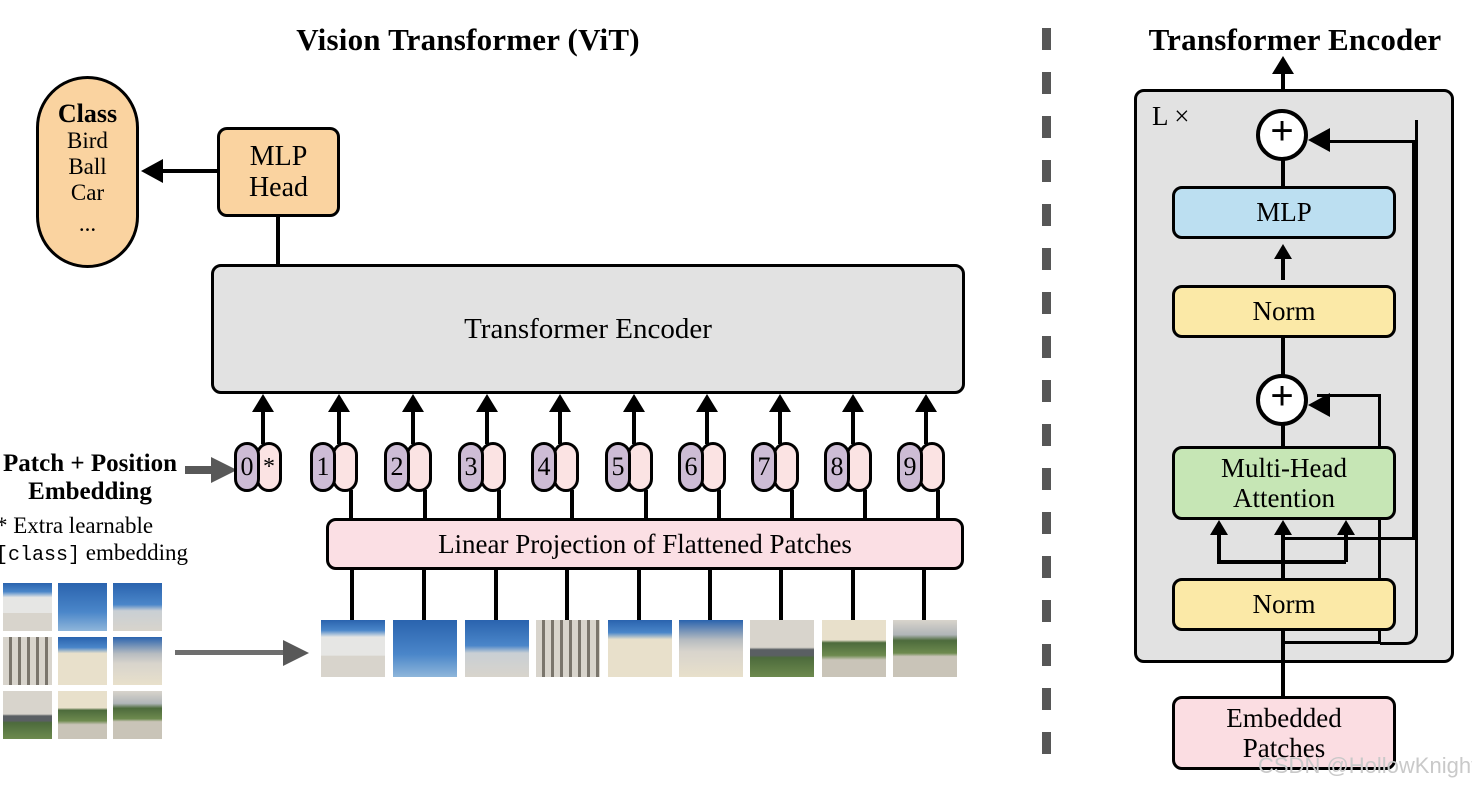 The height and width of the screenshot is (785, 1472). I want to click on token-3-position-embedding: 3, so click(471, 467).